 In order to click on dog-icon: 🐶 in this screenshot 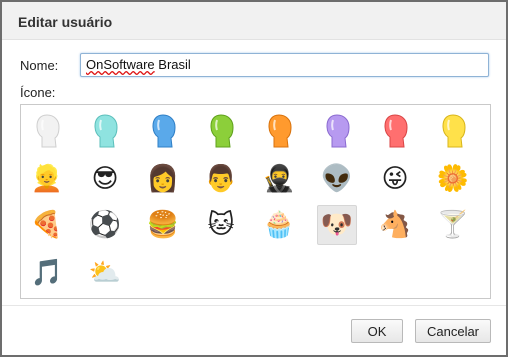, I will do `click(337, 225)`.